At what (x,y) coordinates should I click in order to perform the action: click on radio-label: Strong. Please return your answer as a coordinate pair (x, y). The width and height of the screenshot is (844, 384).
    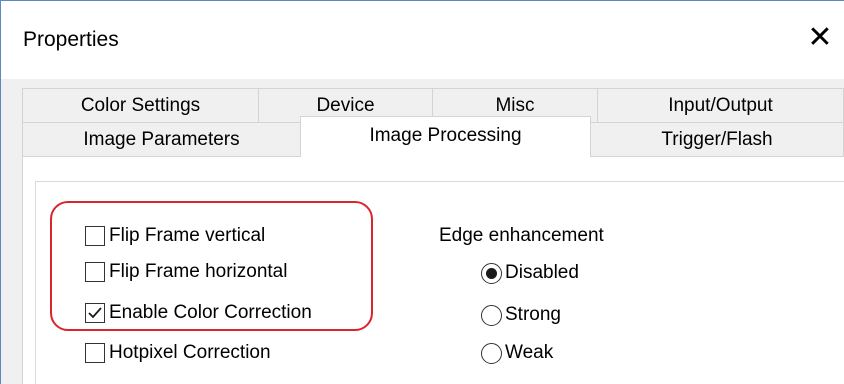
    Looking at the image, I should click on (533, 314).